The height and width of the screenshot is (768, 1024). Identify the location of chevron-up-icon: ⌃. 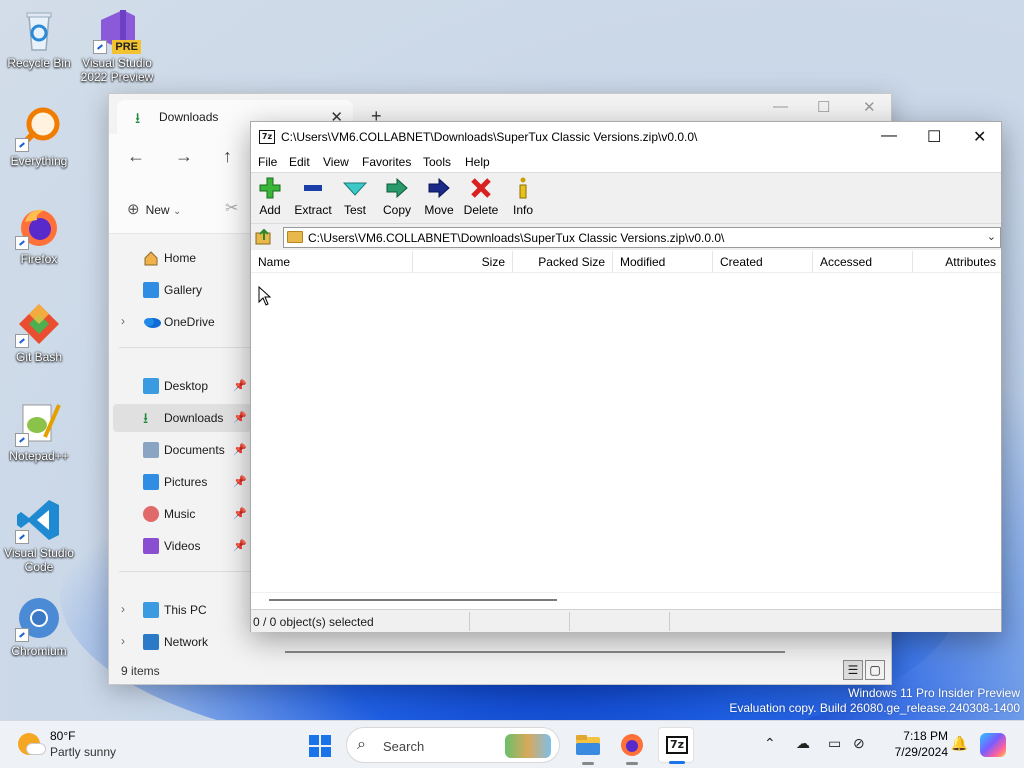
(770, 743).